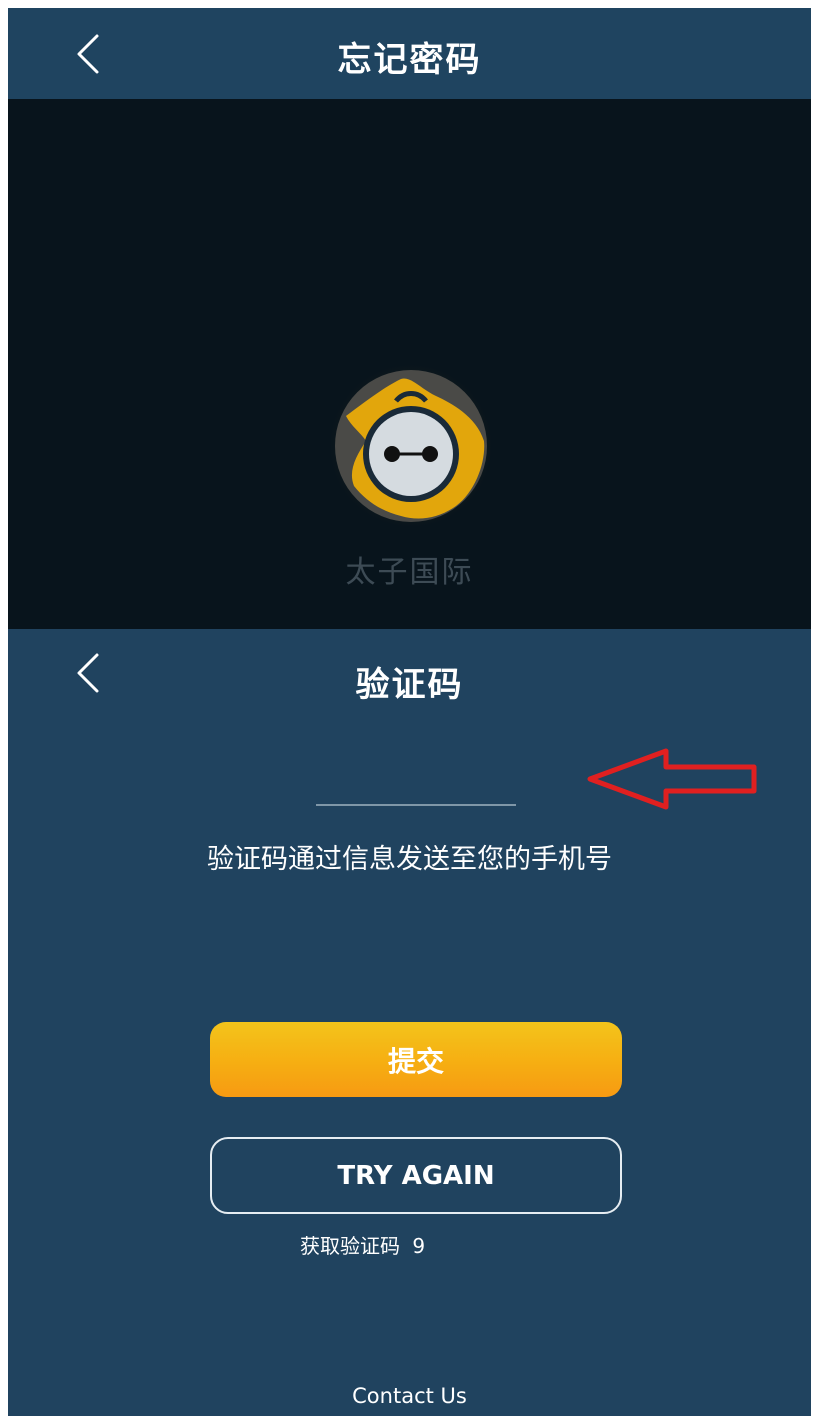 Image resolution: width=815 pixels, height=1416 pixels. Describe the element at coordinates (416, 1175) in the screenshot. I see `try-again-button: TRY AGAIN` at that location.